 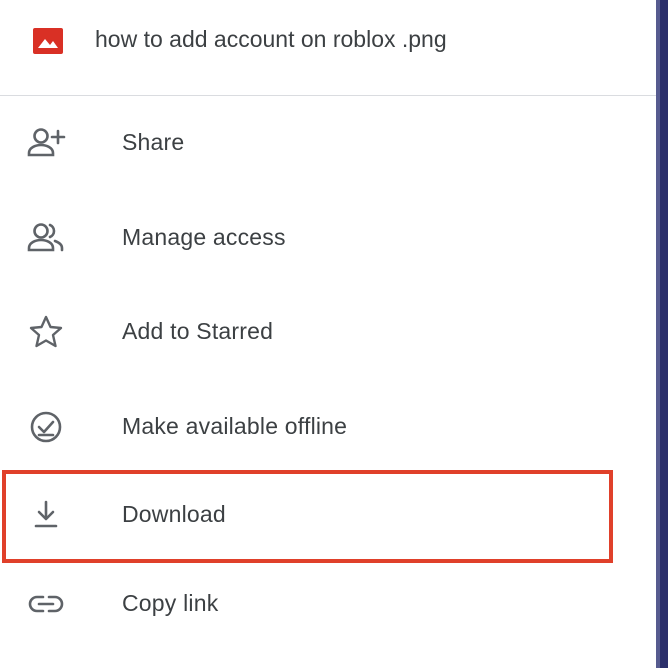 What do you see at coordinates (328, 604) in the screenshot?
I see `menu-item-copy-link: Copy link` at bounding box center [328, 604].